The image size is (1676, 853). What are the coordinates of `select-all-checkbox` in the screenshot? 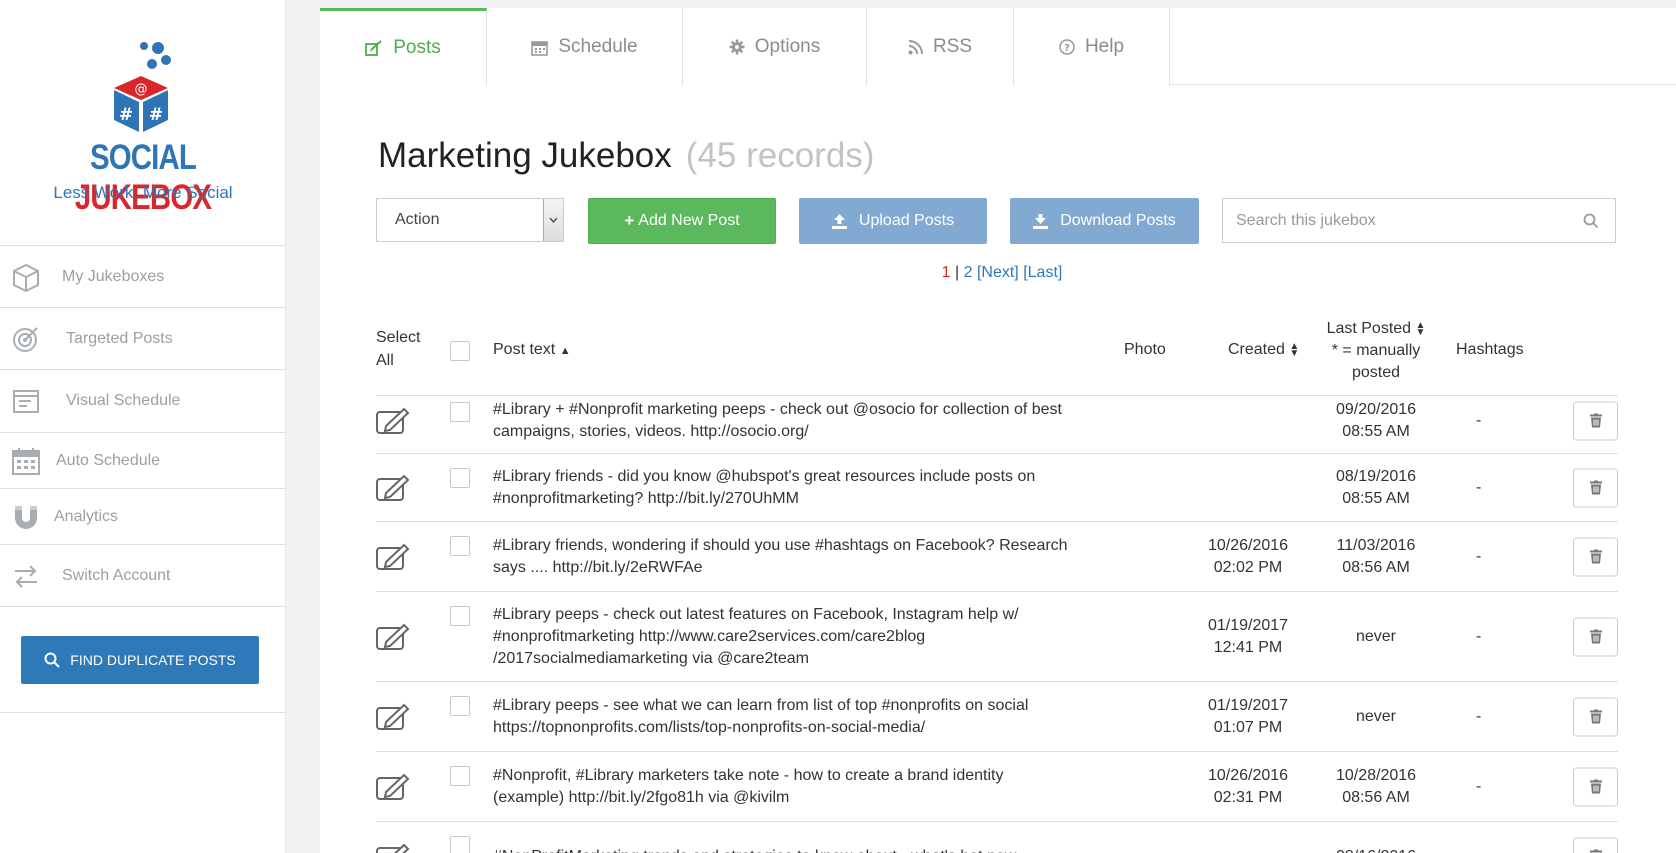 It's located at (460, 351).